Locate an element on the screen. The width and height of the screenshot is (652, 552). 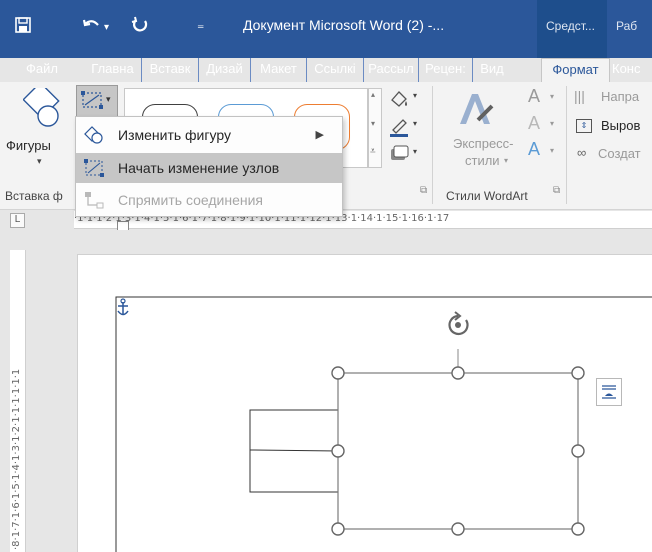
menu-item-change-shape: Изменить фигуру ▶ is located at coordinates (209, 135).